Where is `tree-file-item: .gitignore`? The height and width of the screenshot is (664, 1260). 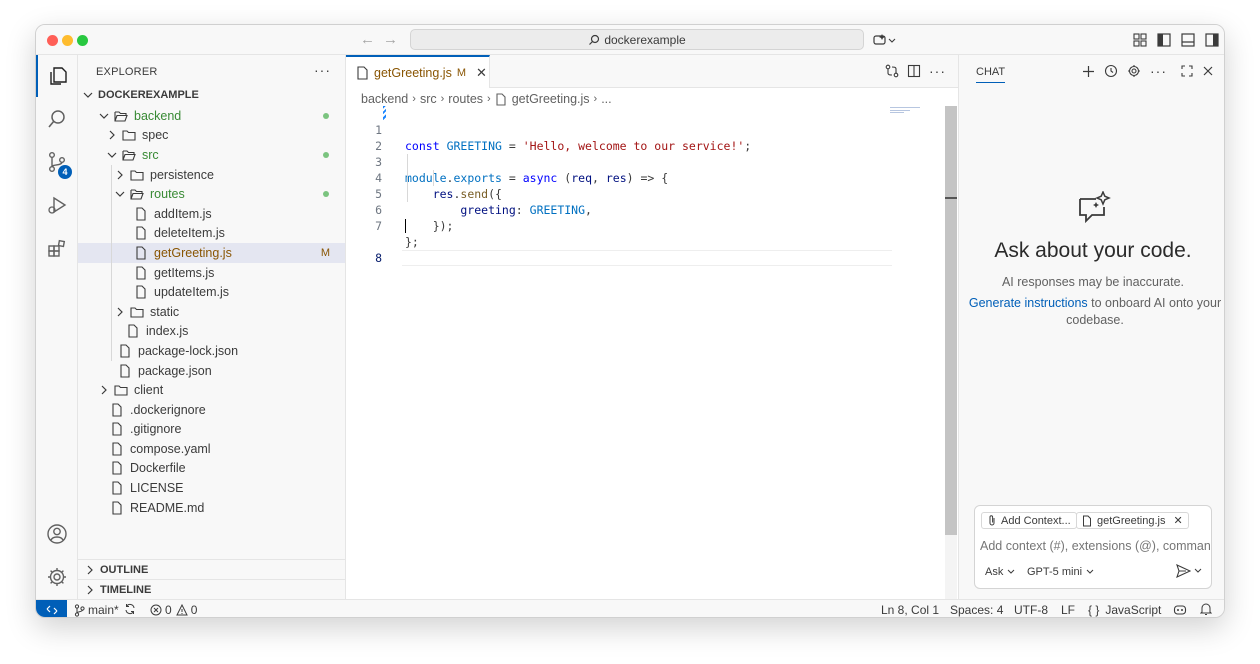 tree-file-item: .gitignore is located at coordinates (211, 430).